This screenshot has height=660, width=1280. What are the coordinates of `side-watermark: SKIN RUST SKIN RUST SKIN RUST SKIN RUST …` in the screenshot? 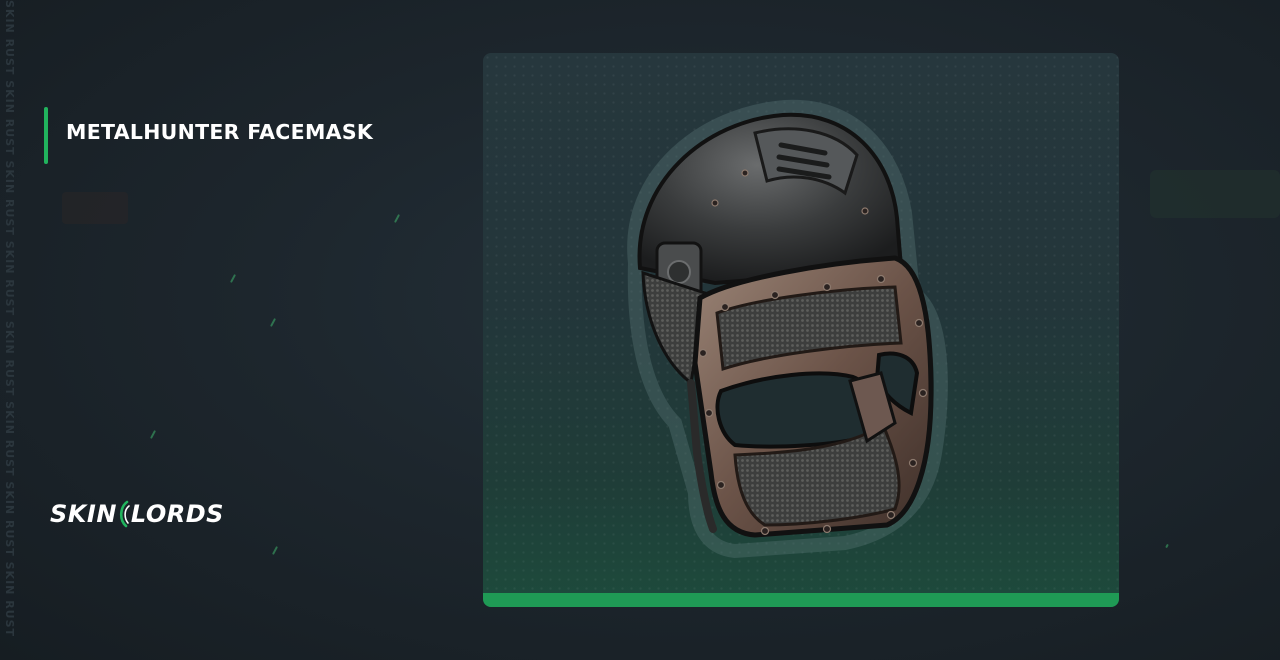 It's located at (10, 319).